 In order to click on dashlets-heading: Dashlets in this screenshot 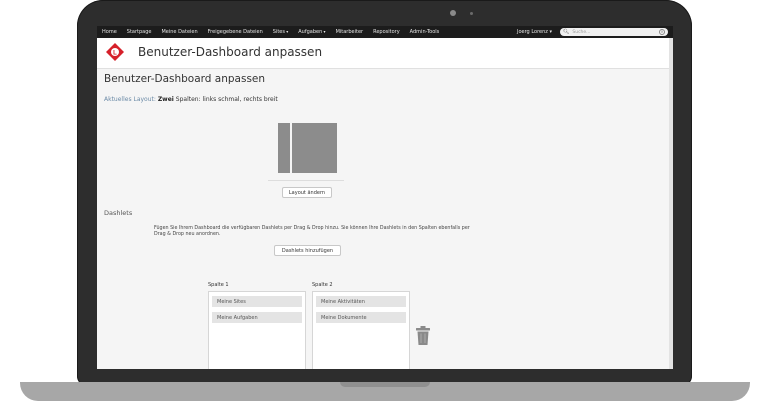, I will do `click(118, 213)`.